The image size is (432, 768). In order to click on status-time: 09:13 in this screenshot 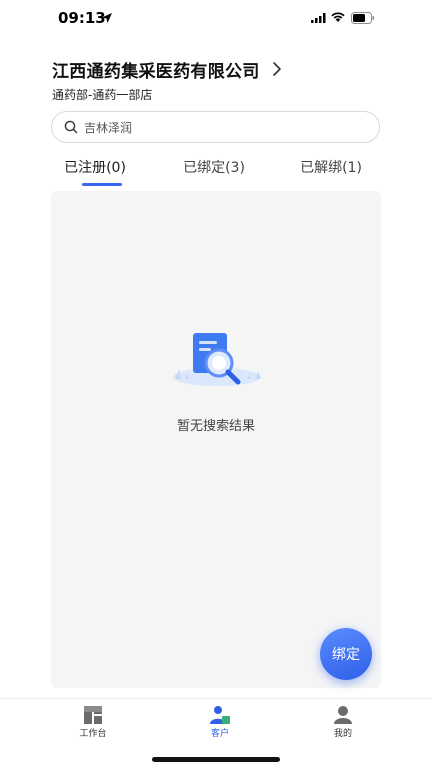, I will do `click(82, 18)`.